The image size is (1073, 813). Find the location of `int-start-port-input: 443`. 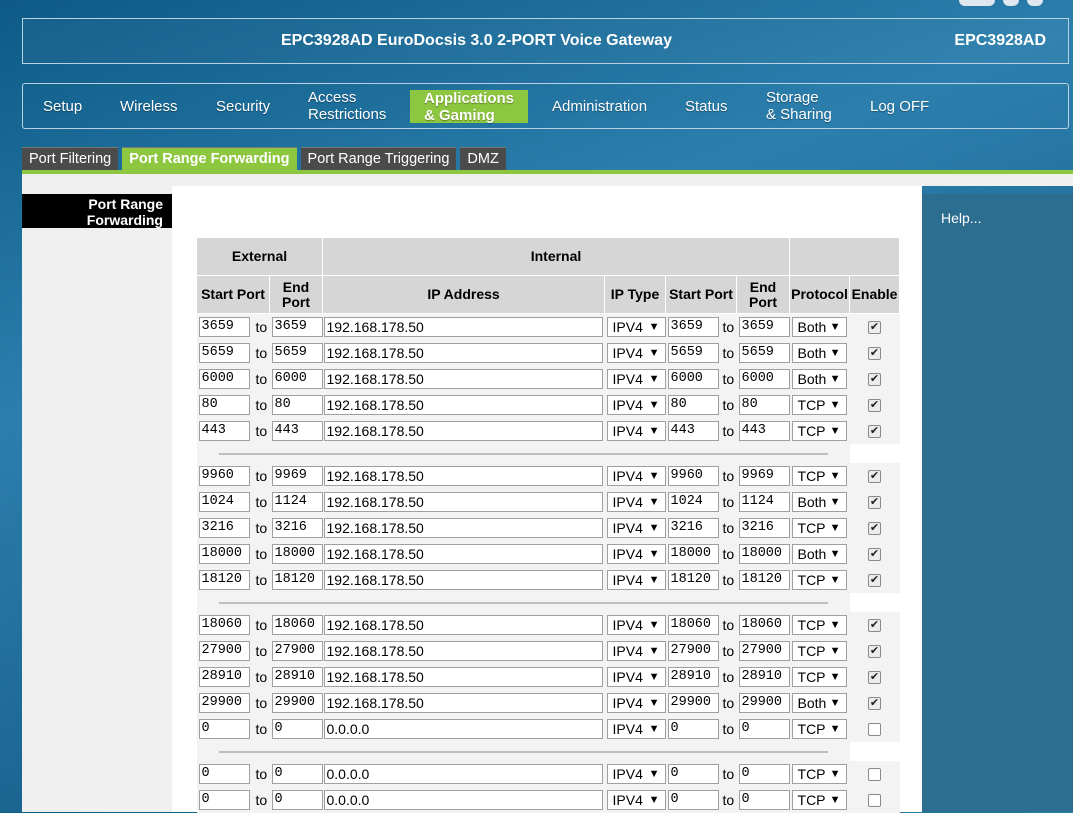

int-start-port-input: 443 is located at coordinates (693, 431).